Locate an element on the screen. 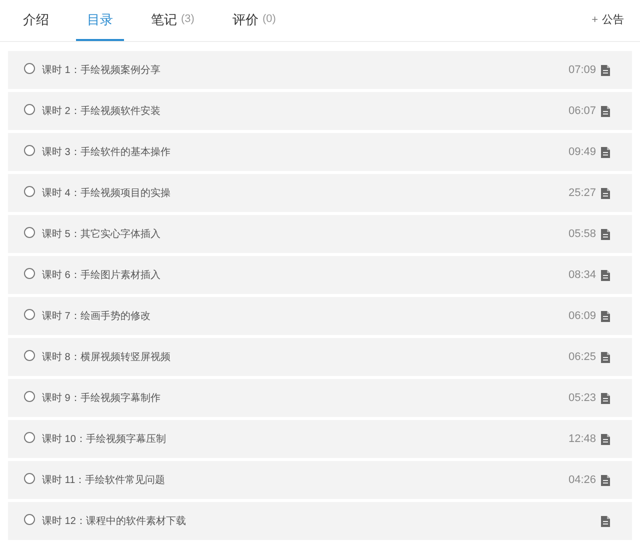 The image size is (640, 548). lesson-title: 课时 4：手绘视频项目的实操 is located at coordinates (107, 193).